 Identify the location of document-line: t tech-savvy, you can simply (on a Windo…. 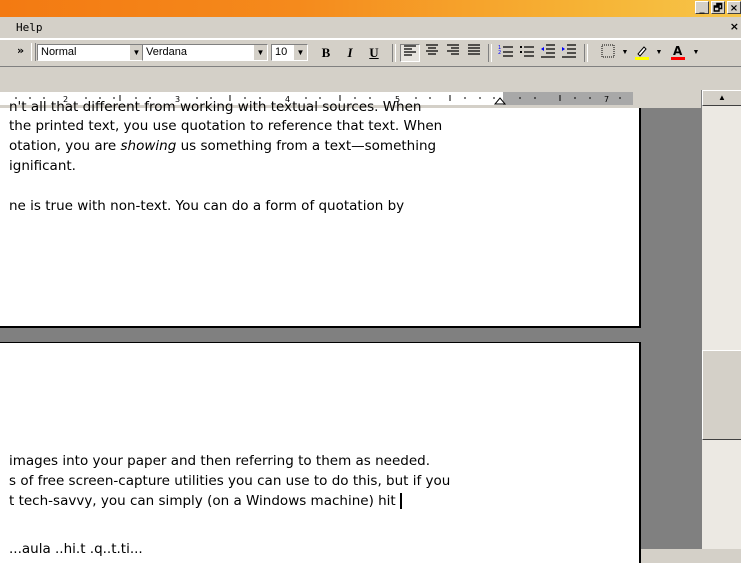
(205, 501).